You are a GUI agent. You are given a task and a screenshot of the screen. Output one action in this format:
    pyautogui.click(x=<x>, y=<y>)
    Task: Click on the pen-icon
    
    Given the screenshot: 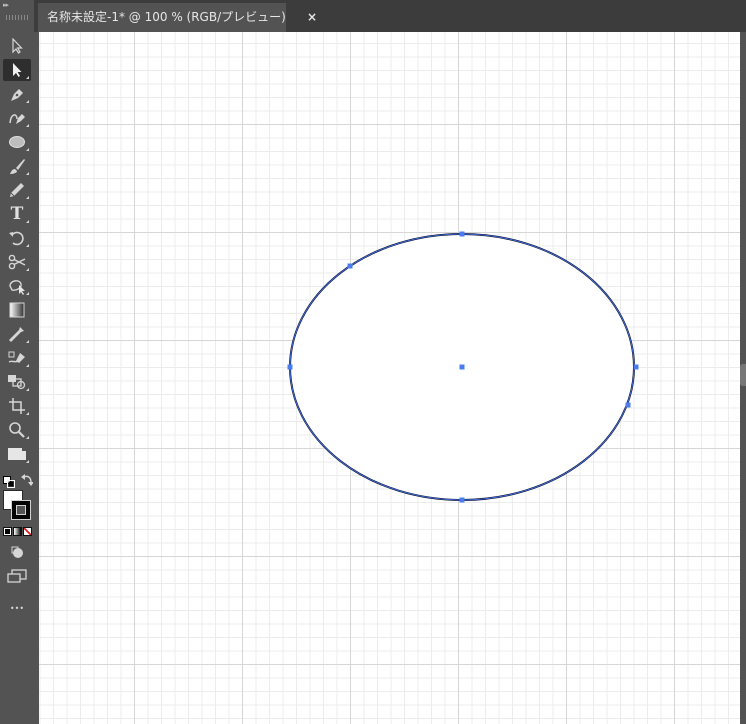 What is the action you would take?
    pyautogui.click(x=17, y=95)
    